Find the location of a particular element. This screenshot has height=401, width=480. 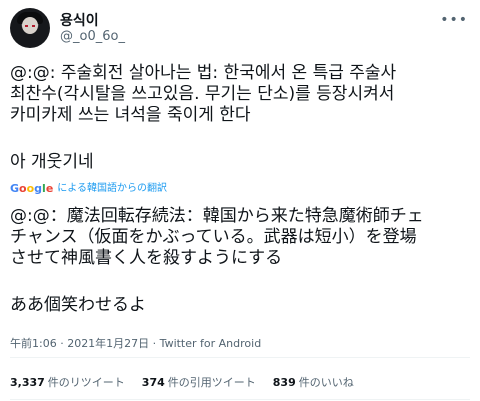

quotes-label: 件の引用ツイート is located at coordinates (211, 382).